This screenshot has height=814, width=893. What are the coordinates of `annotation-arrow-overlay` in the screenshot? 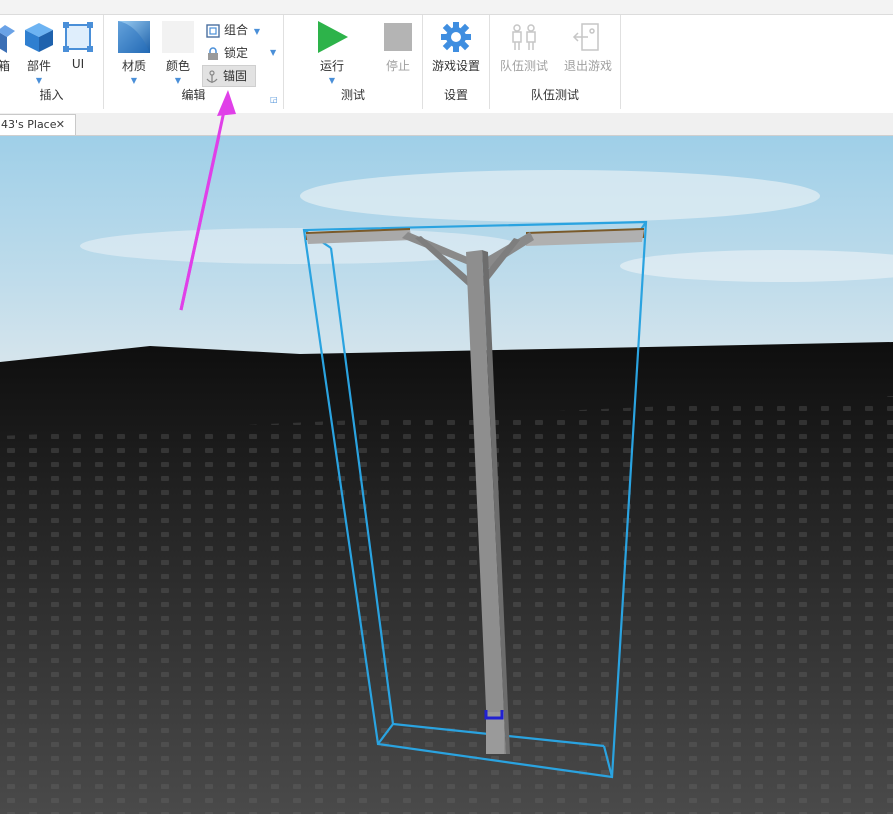 It's located at (207, 200).